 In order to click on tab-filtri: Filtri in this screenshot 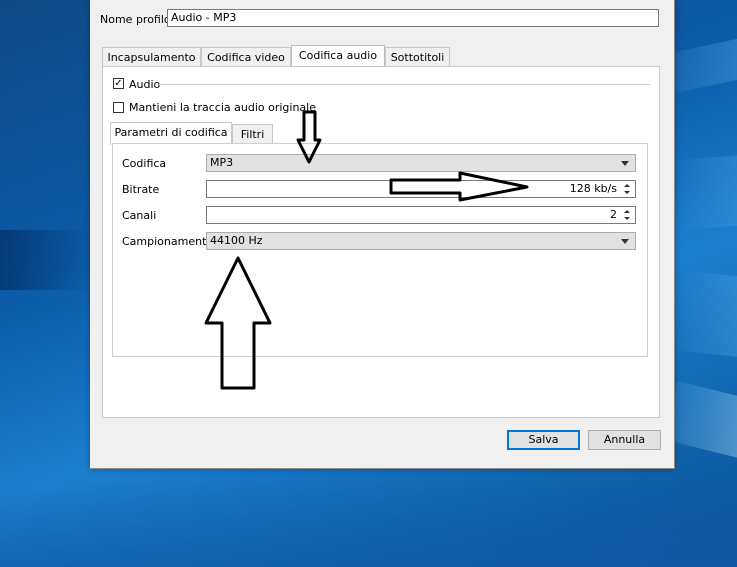, I will do `click(252, 134)`.